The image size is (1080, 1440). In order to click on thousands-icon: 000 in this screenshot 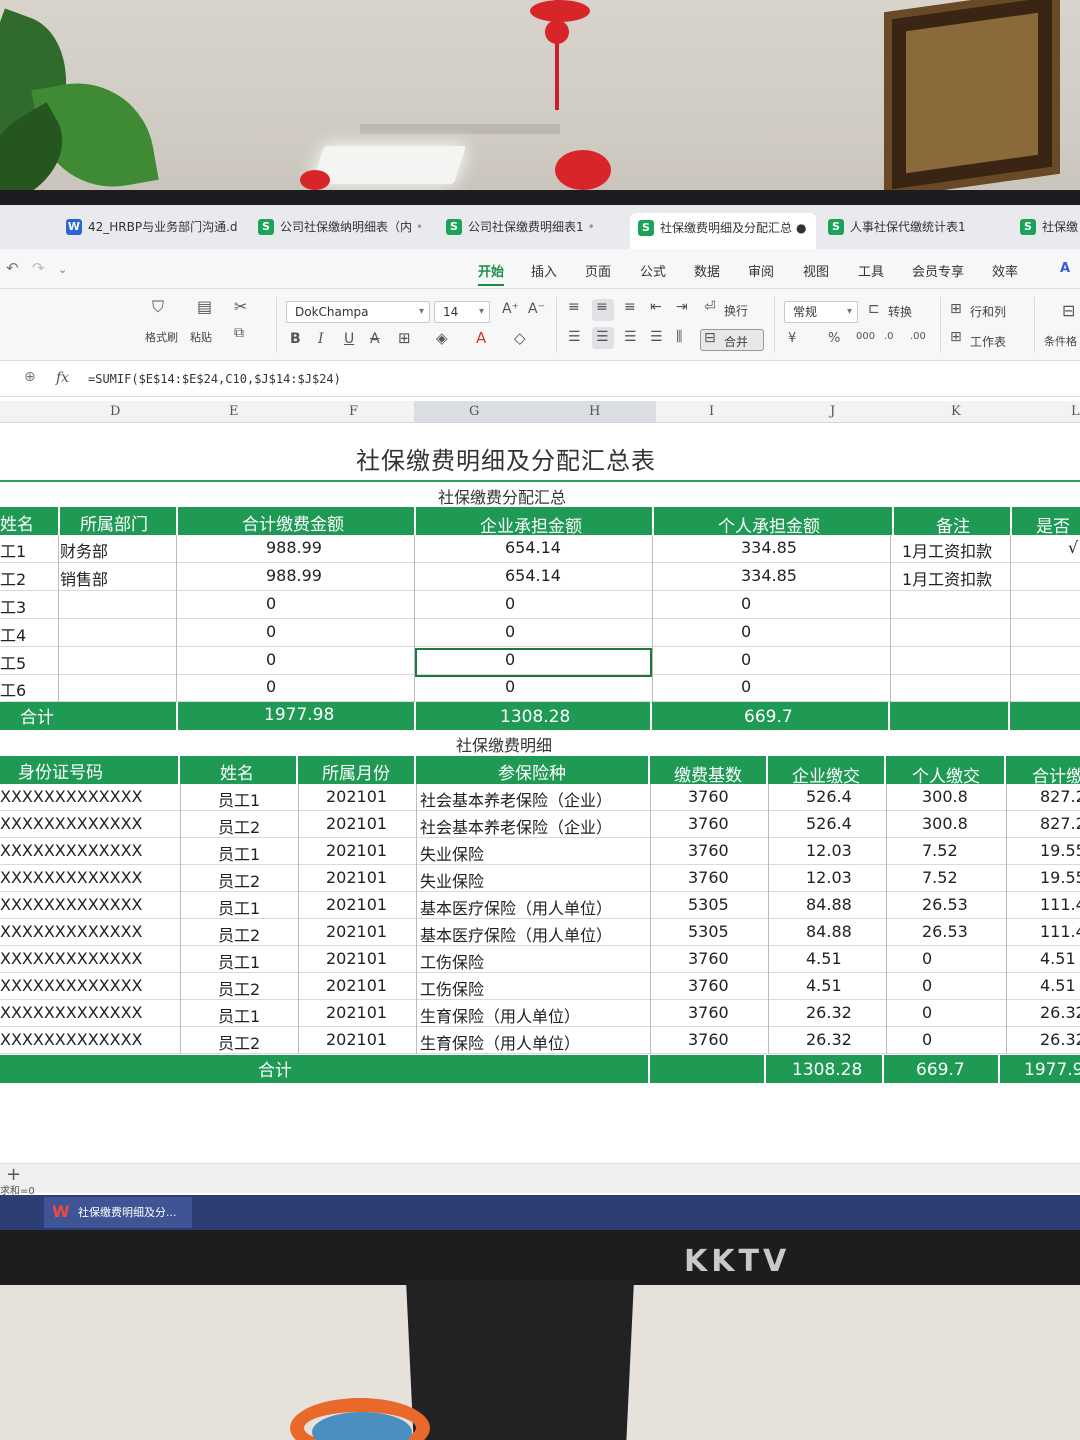, I will do `click(865, 336)`.